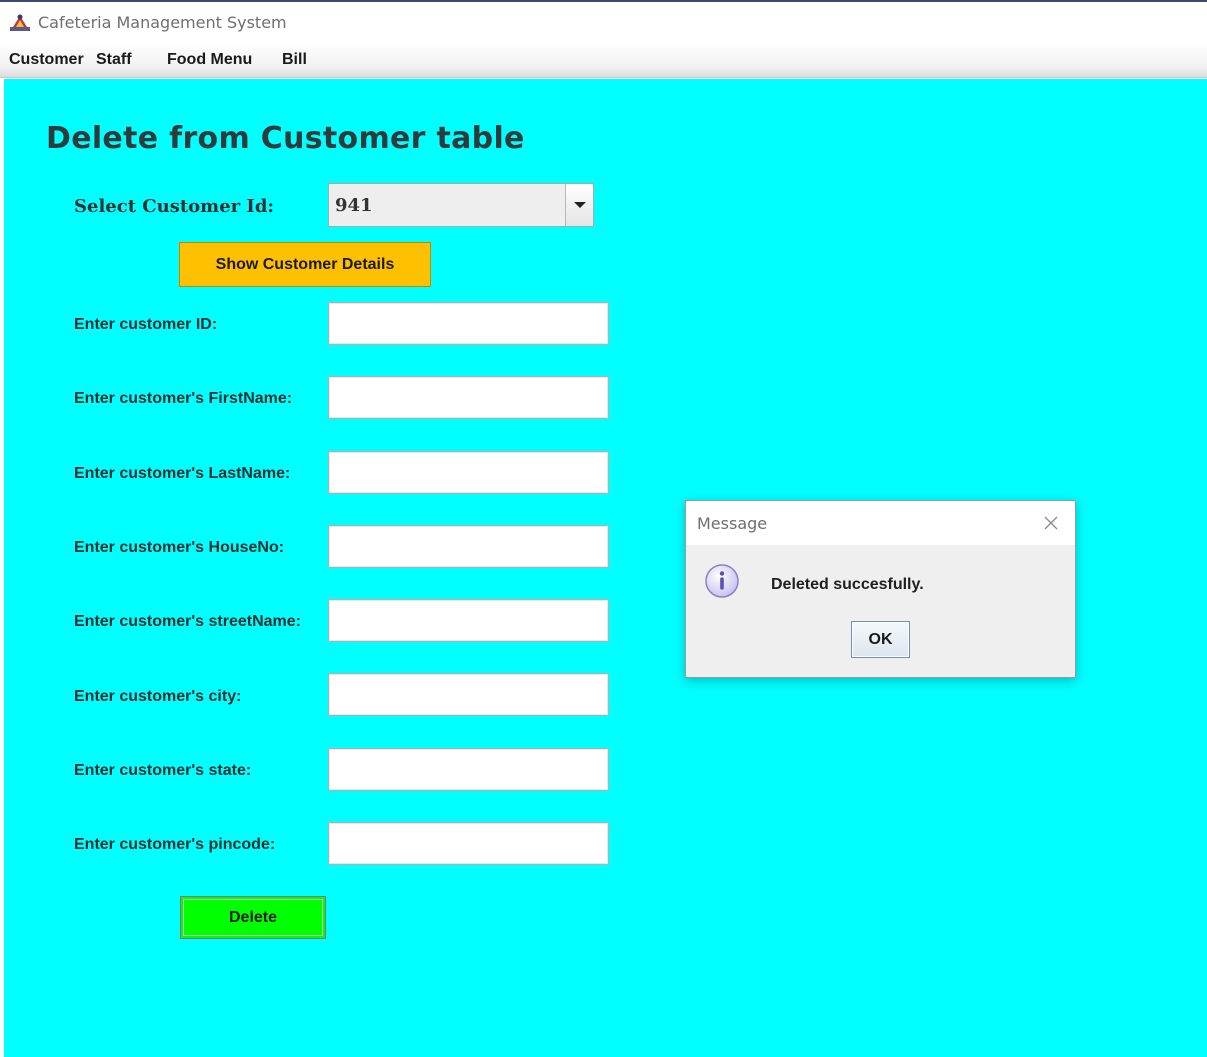 Image resolution: width=1207 pixels, height=1057 pixels. What do you see at coordinates (468, 397) in the screenshot?
I see `first-name-field` at bounding box center [468, 397].